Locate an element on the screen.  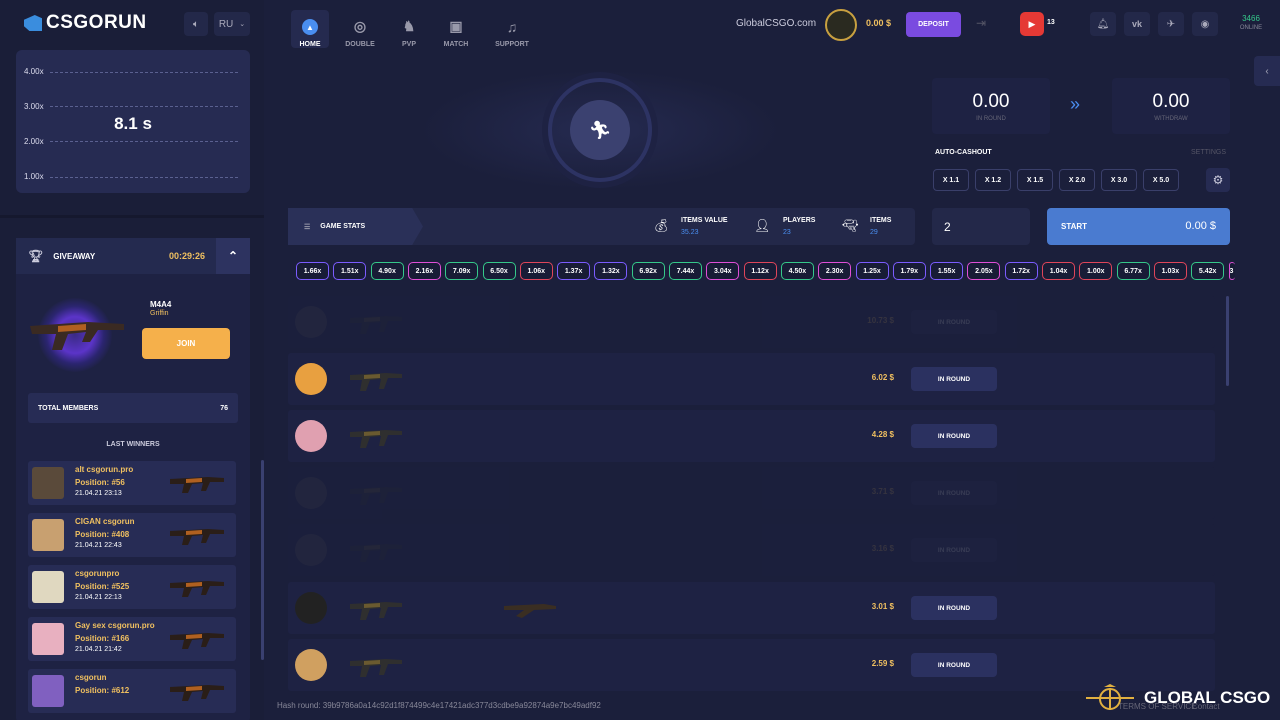
winner-name: Gay sex csgorun.pro is located at coordinates (115, 625).